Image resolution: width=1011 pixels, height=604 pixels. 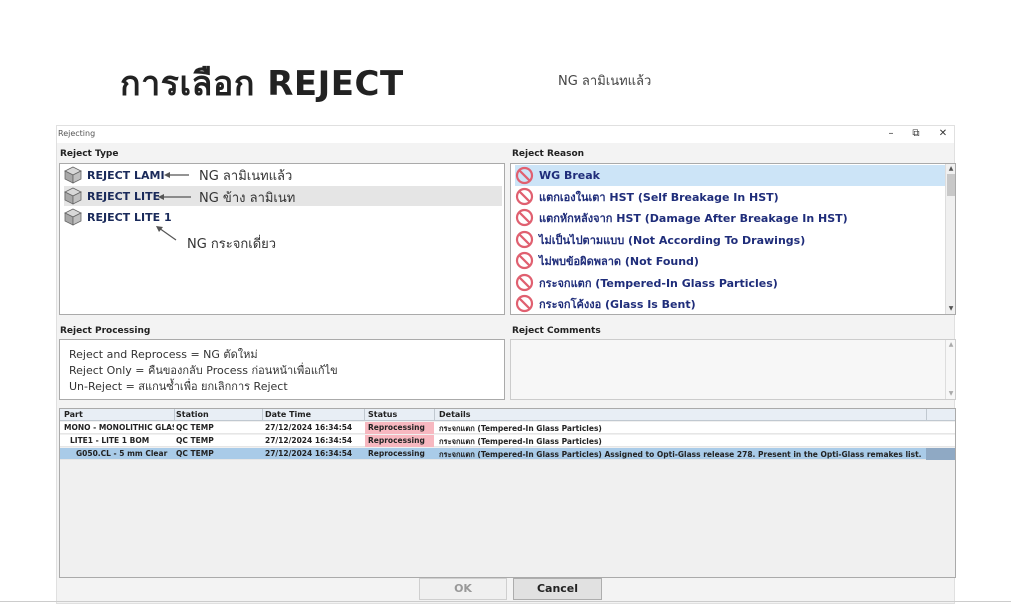 What do you see at coordinates (89, 154) in the screenshot?
I see `reject-type-label: Reject Type` at bounding box center [89, 154].